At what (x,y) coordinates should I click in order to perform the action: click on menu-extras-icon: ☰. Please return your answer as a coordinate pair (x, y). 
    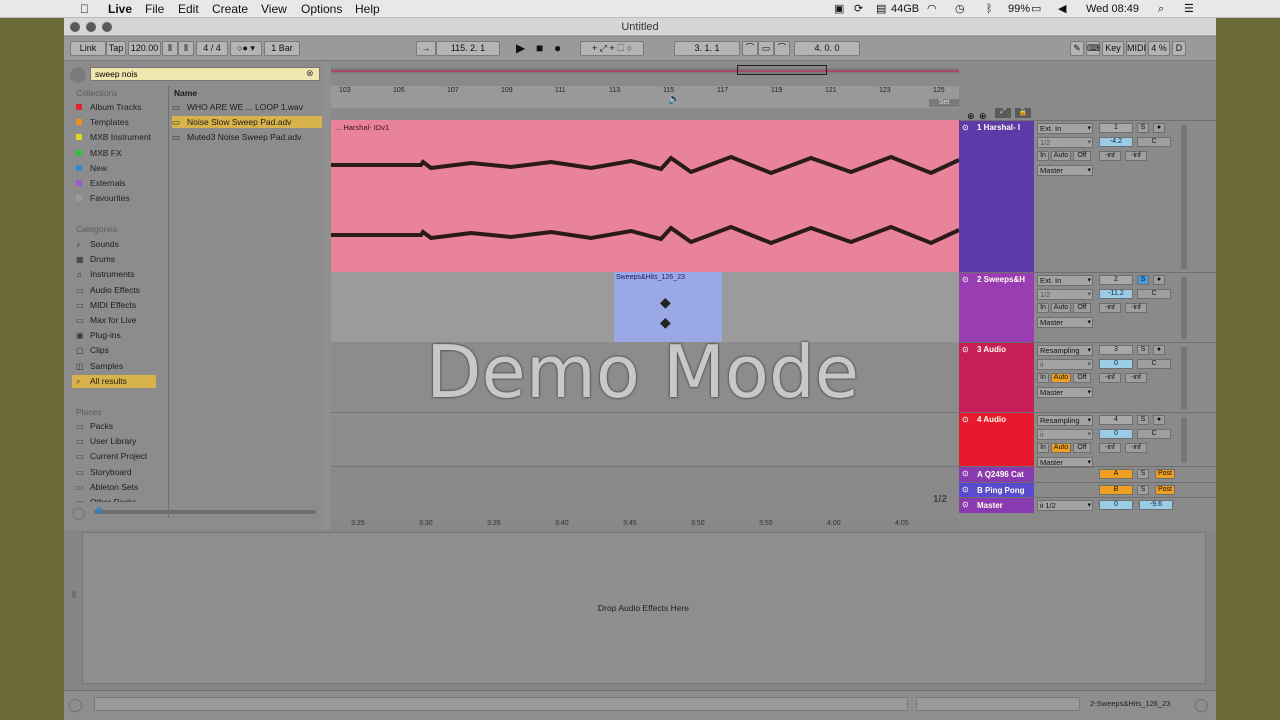
    Looking at the image, I should click on (1189, 9).